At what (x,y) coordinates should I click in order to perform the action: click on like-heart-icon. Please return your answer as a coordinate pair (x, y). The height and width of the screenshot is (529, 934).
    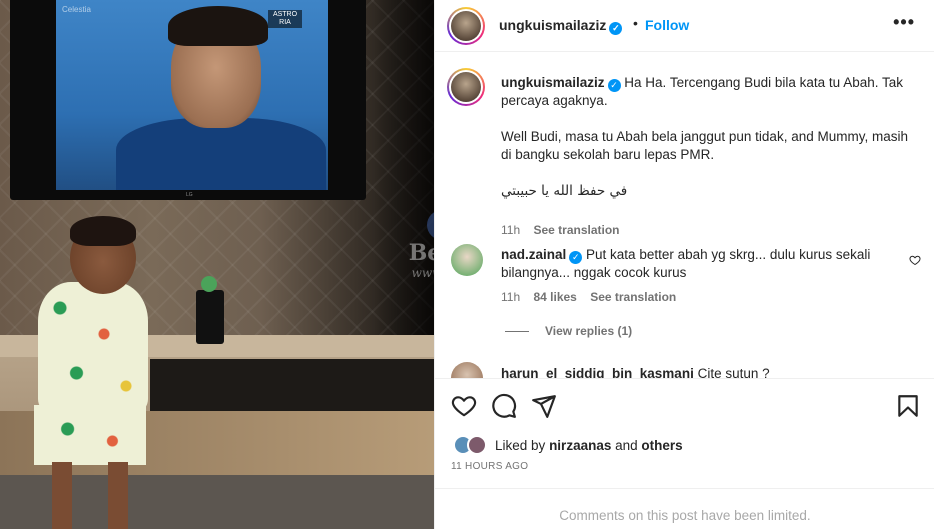
    Looking at the image, I should click on (464, 406).